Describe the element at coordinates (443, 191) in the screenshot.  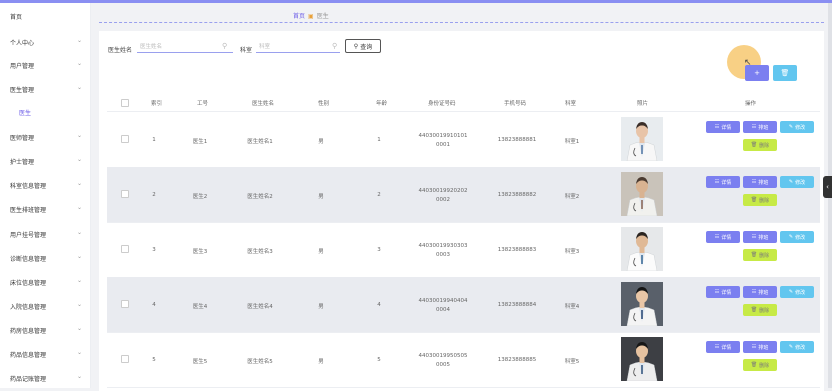
I see `idcard-line-1: 44030019920202` at that location.